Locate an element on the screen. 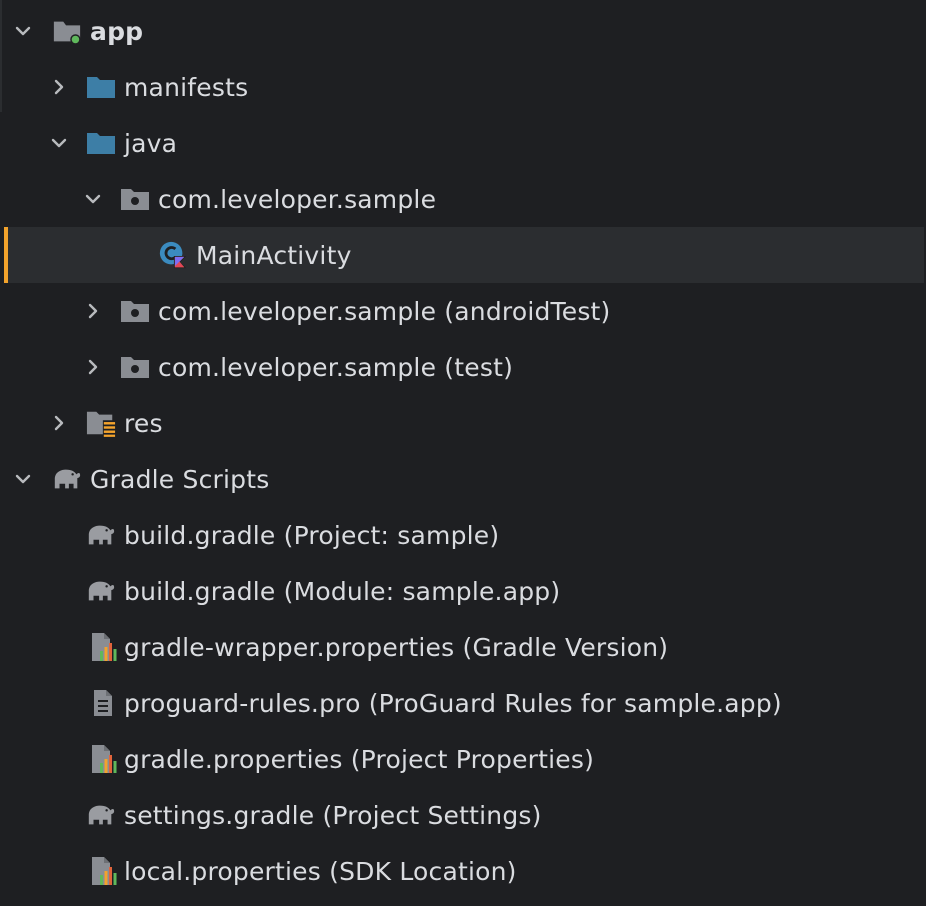 The width and height of the screenshot is (926, 906). tree-label-package-android-test: com.leveloper.sample (androidTest) is located at coordinates (384, 311).